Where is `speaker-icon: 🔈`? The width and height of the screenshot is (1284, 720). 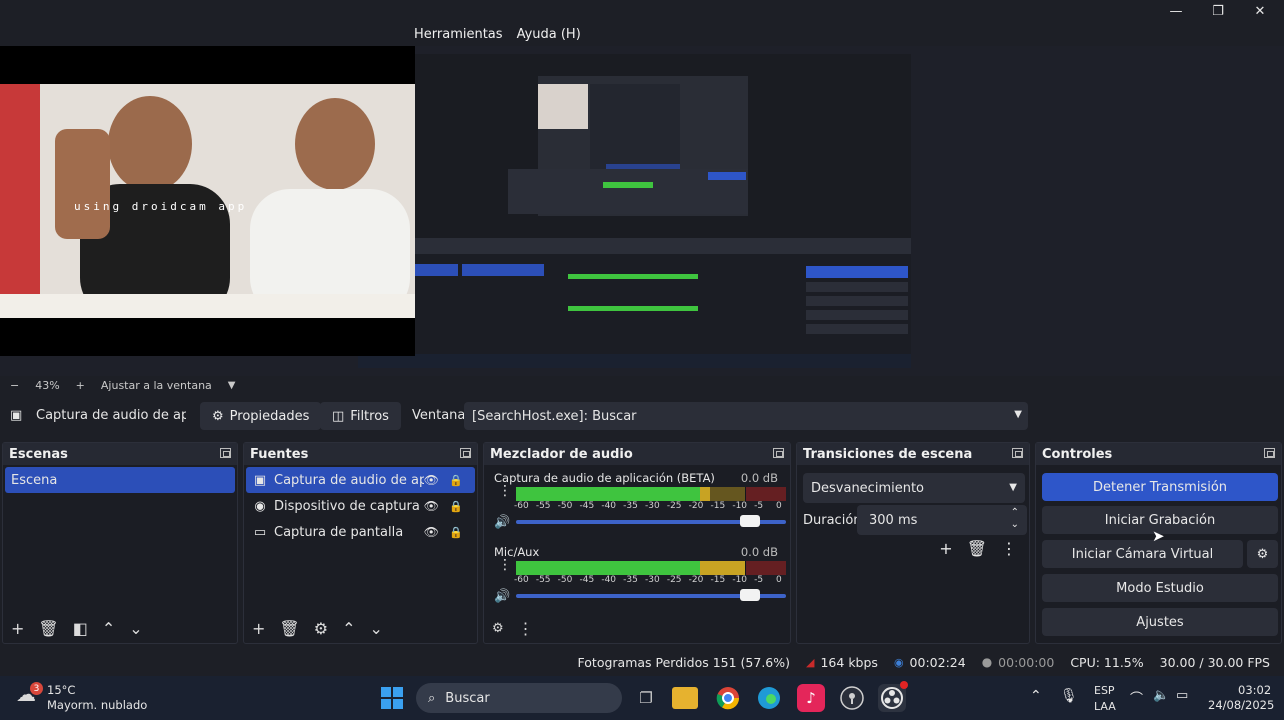
speaker-icon: 🔈 is located at coordinates (1161, 695).